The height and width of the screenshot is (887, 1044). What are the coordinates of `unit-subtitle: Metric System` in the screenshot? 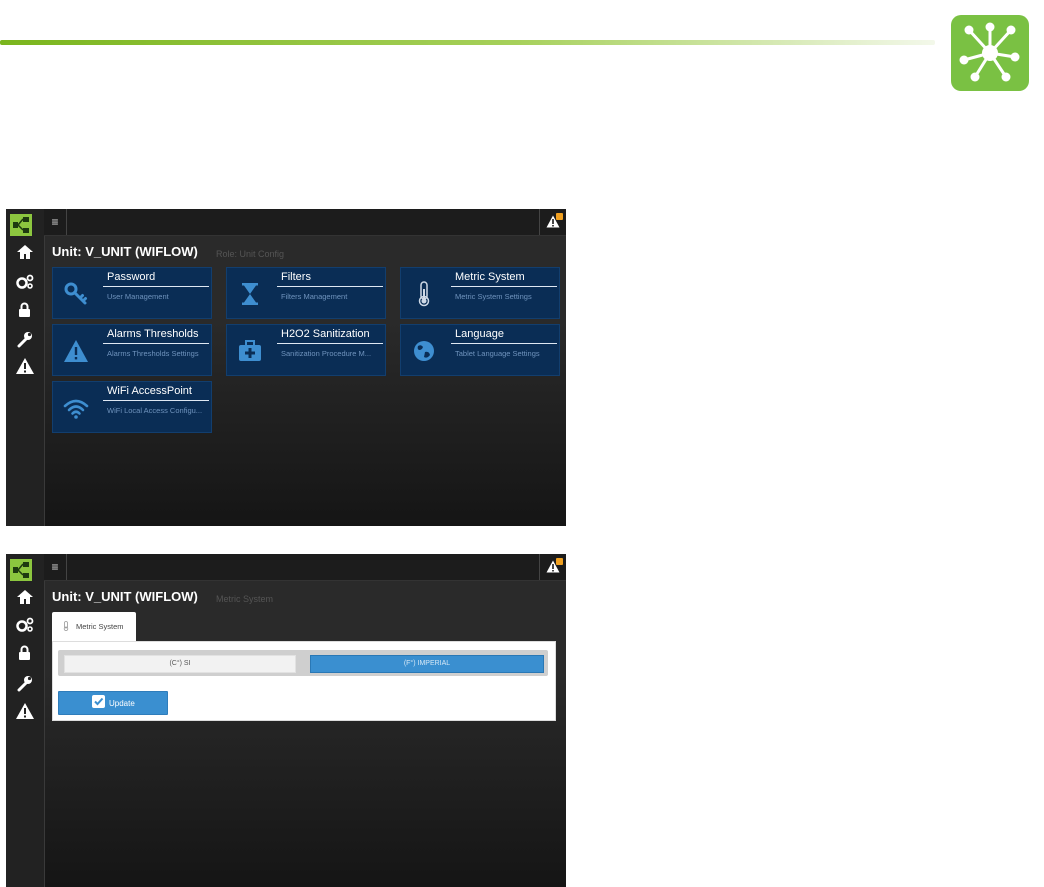 It's located at (245, 599).